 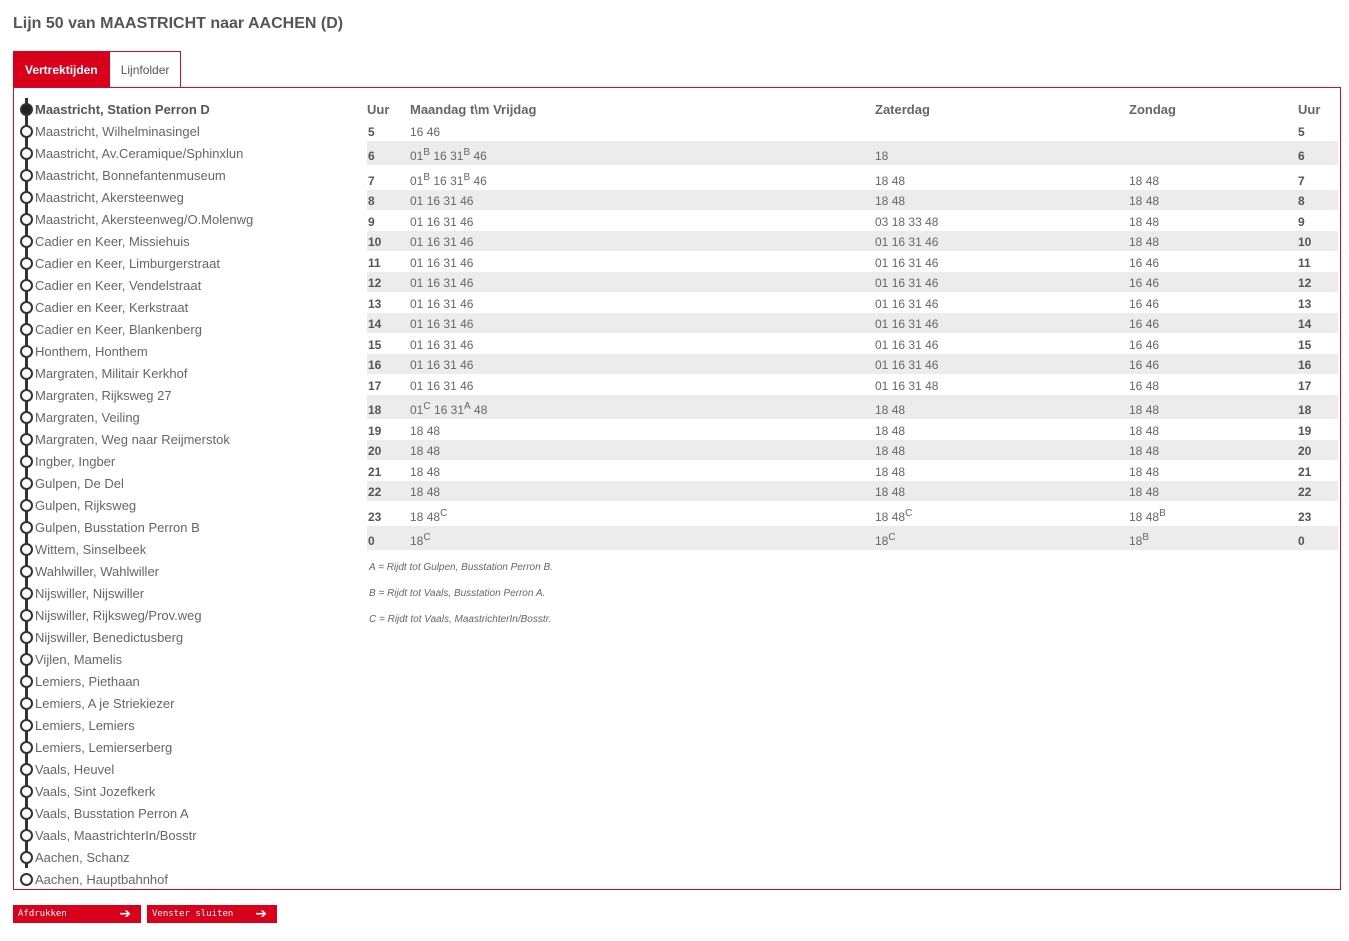 What do you see at coordinates (91, 351) in the screenshot?
I see `stop-label: Honthem, Honthem` at bounding box center [91, 351].